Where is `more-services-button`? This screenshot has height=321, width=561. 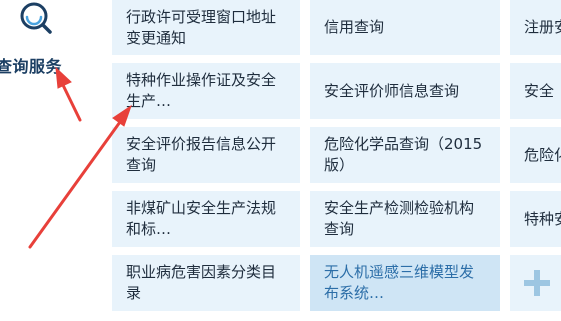 more-services-button is located at coordinates (535, 283).